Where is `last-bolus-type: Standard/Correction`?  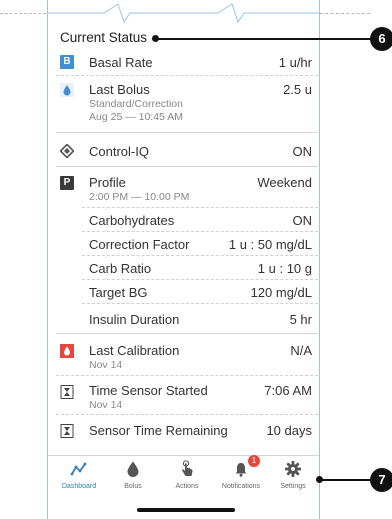
last-bolus-type: Standard/Correction is located at coordinates (136, 104).